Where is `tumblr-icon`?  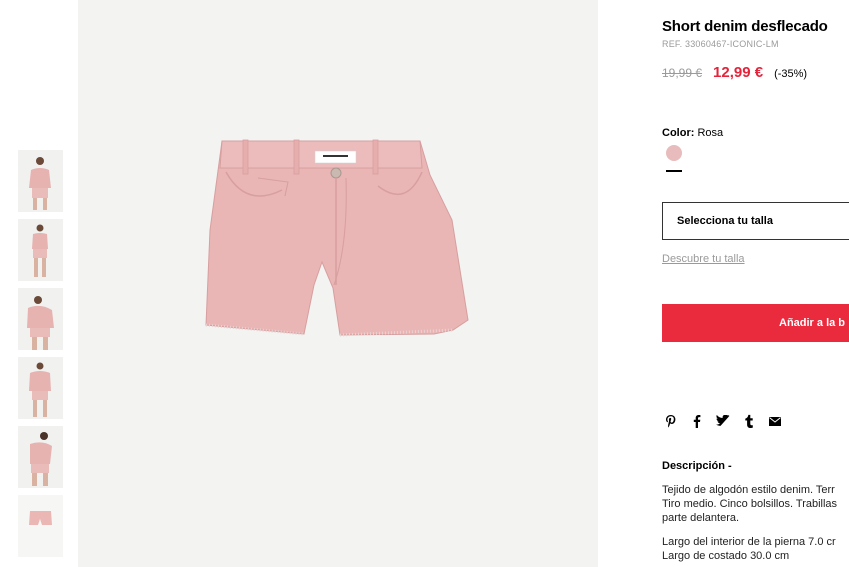 tumblr-icon is located at coordinates (749, 421).